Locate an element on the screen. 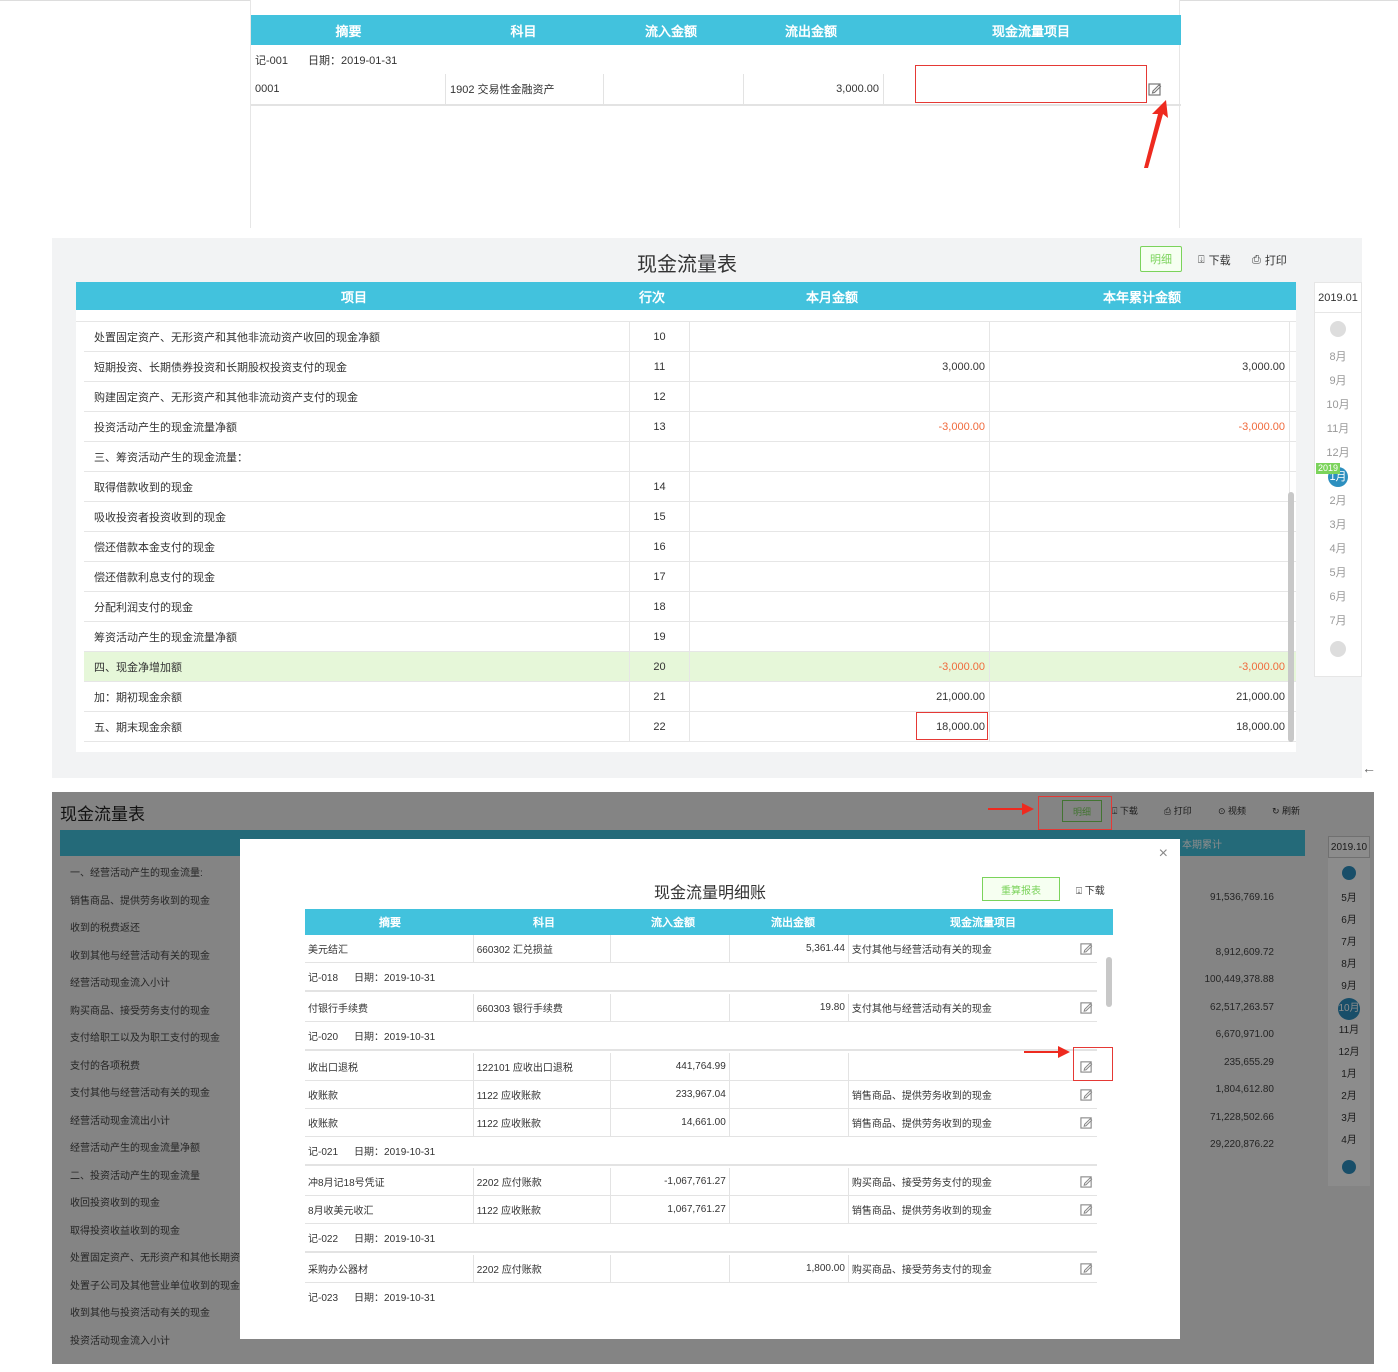 Image resolution: width=1398 pixels, height=1372 pixels. chevron-down-icon is located at coordinates (1338, 649).